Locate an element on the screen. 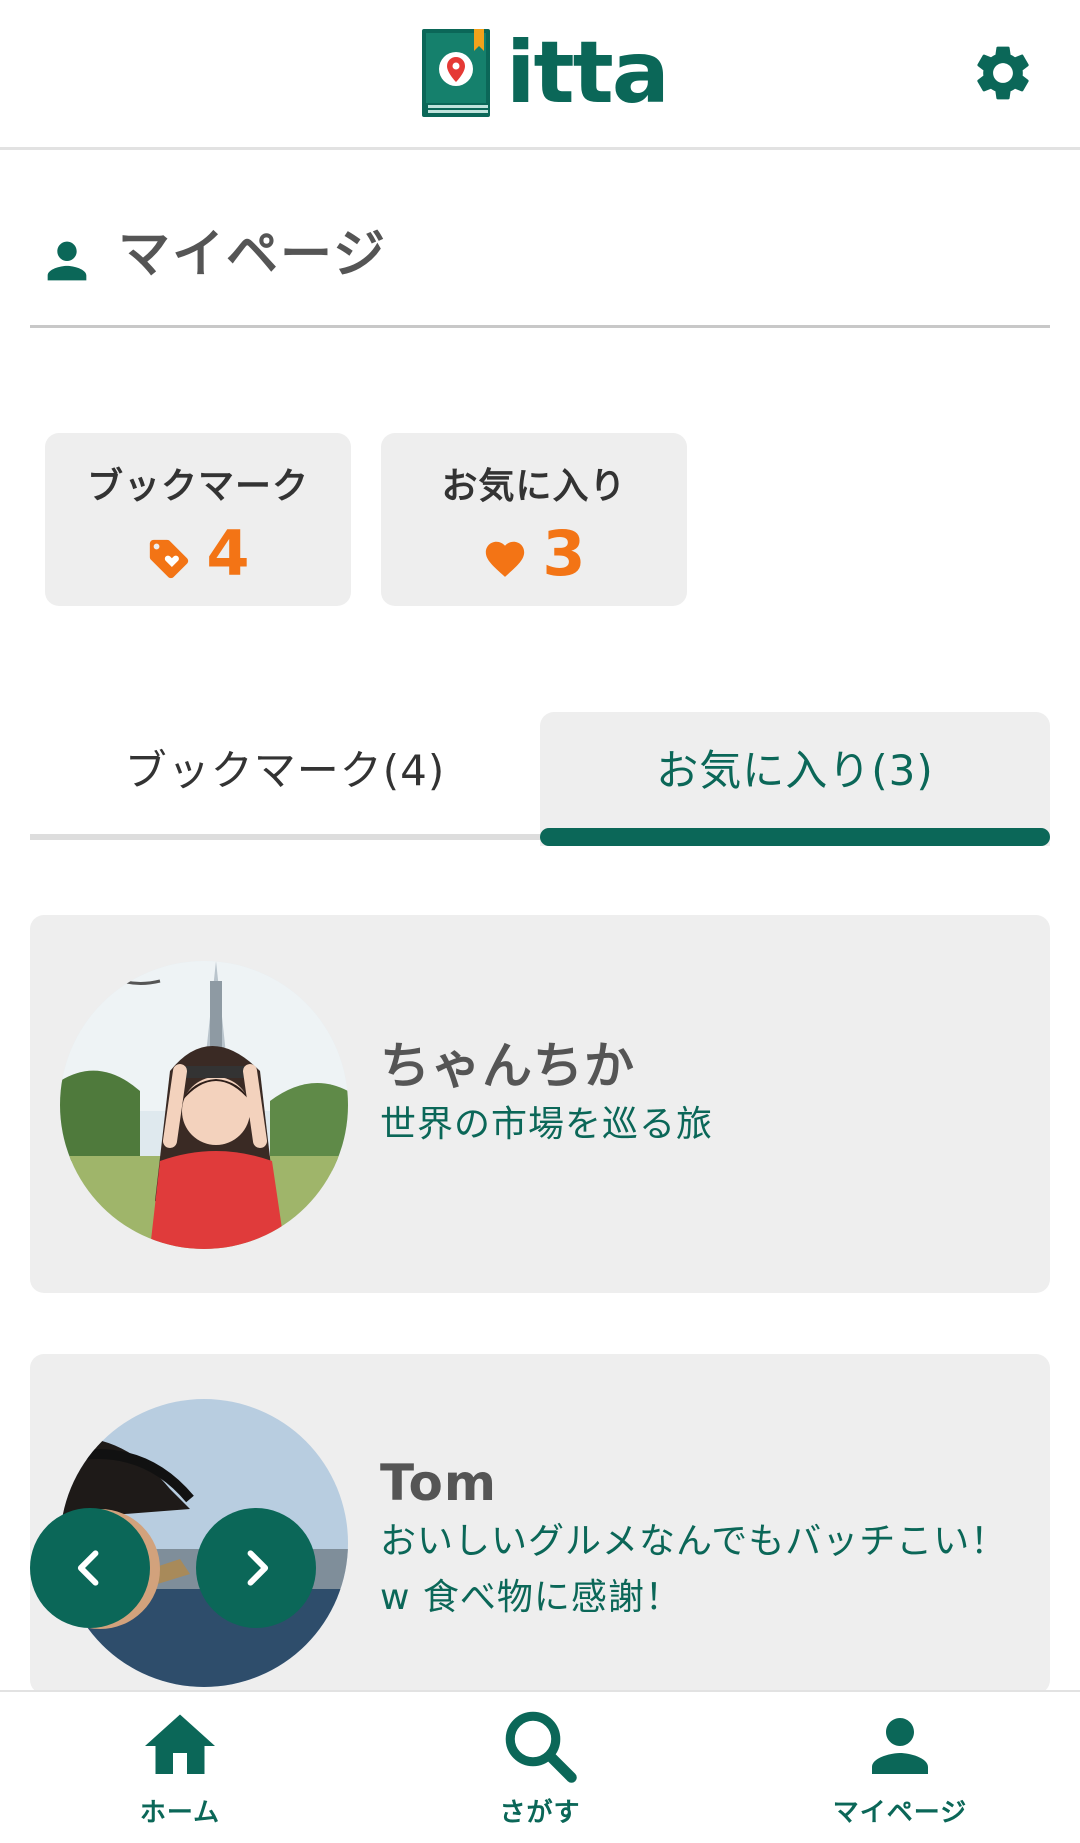  chevron-left-icon is located at coordinates (88, 1568).